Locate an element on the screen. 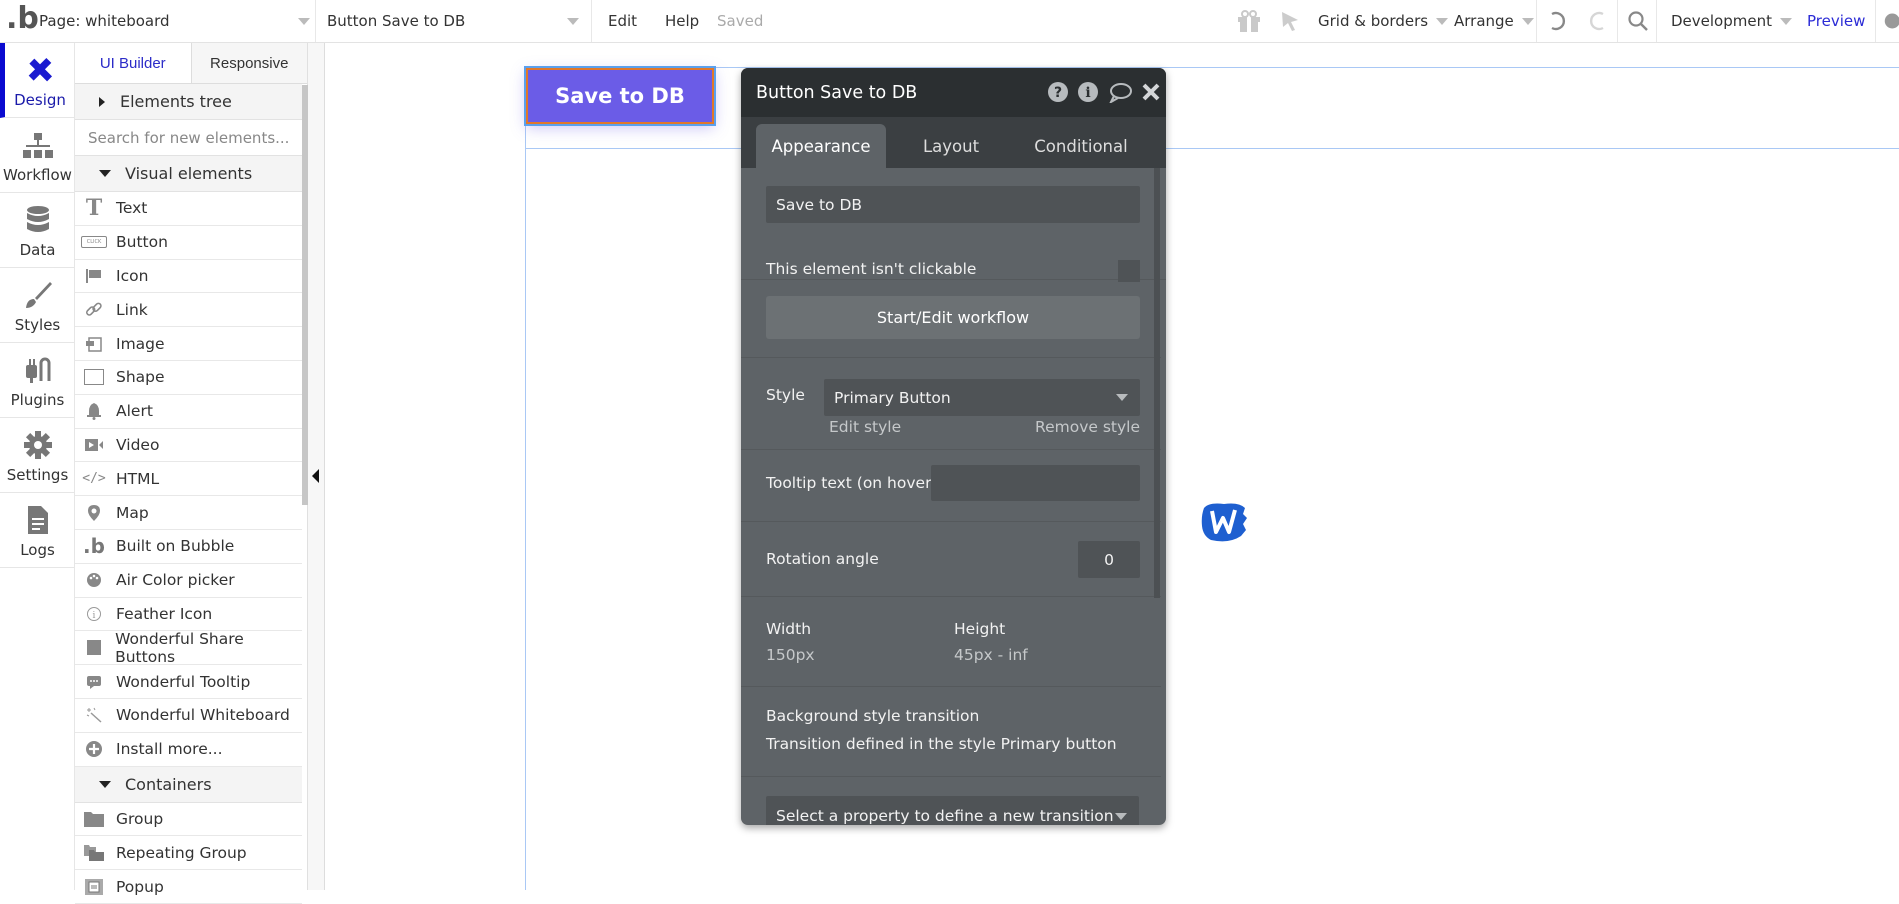 Image resolution: width=1899 pixels, height=904 pixels. element-item-repeating-group: Repeating Group is located at coordinates (188, 853).